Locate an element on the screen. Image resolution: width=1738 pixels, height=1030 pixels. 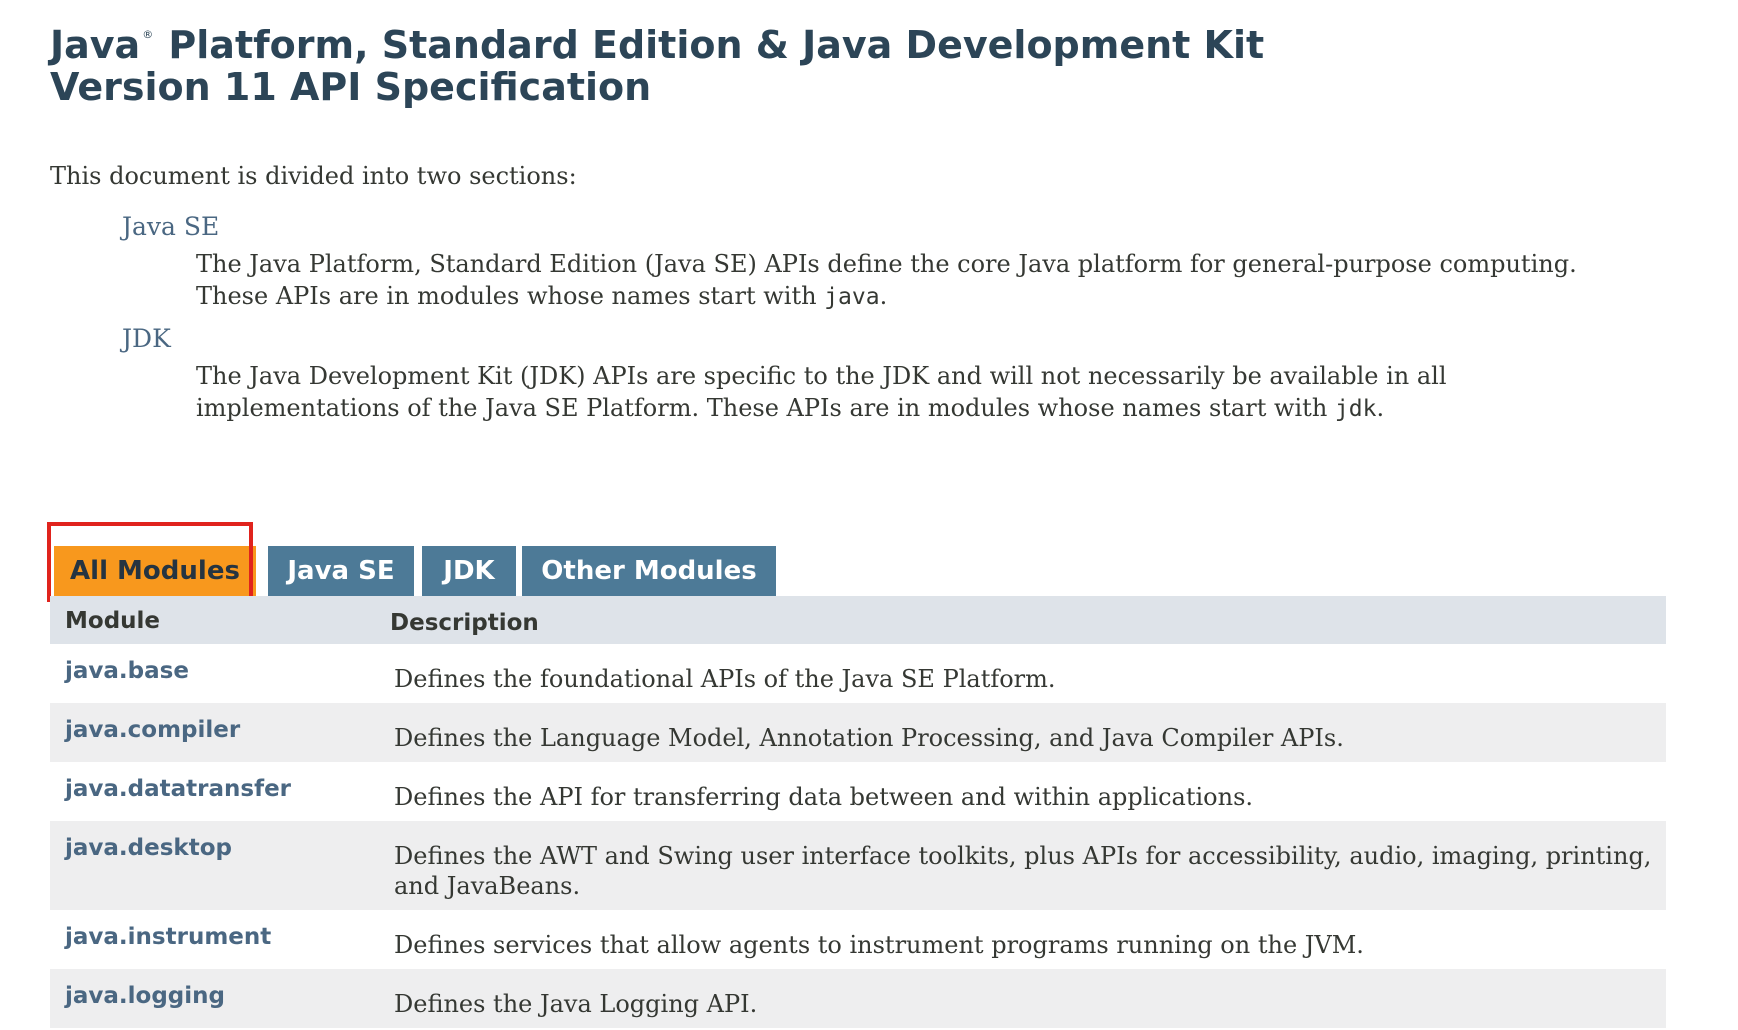
registered-mark: ® is located at coordinates (148, 34).